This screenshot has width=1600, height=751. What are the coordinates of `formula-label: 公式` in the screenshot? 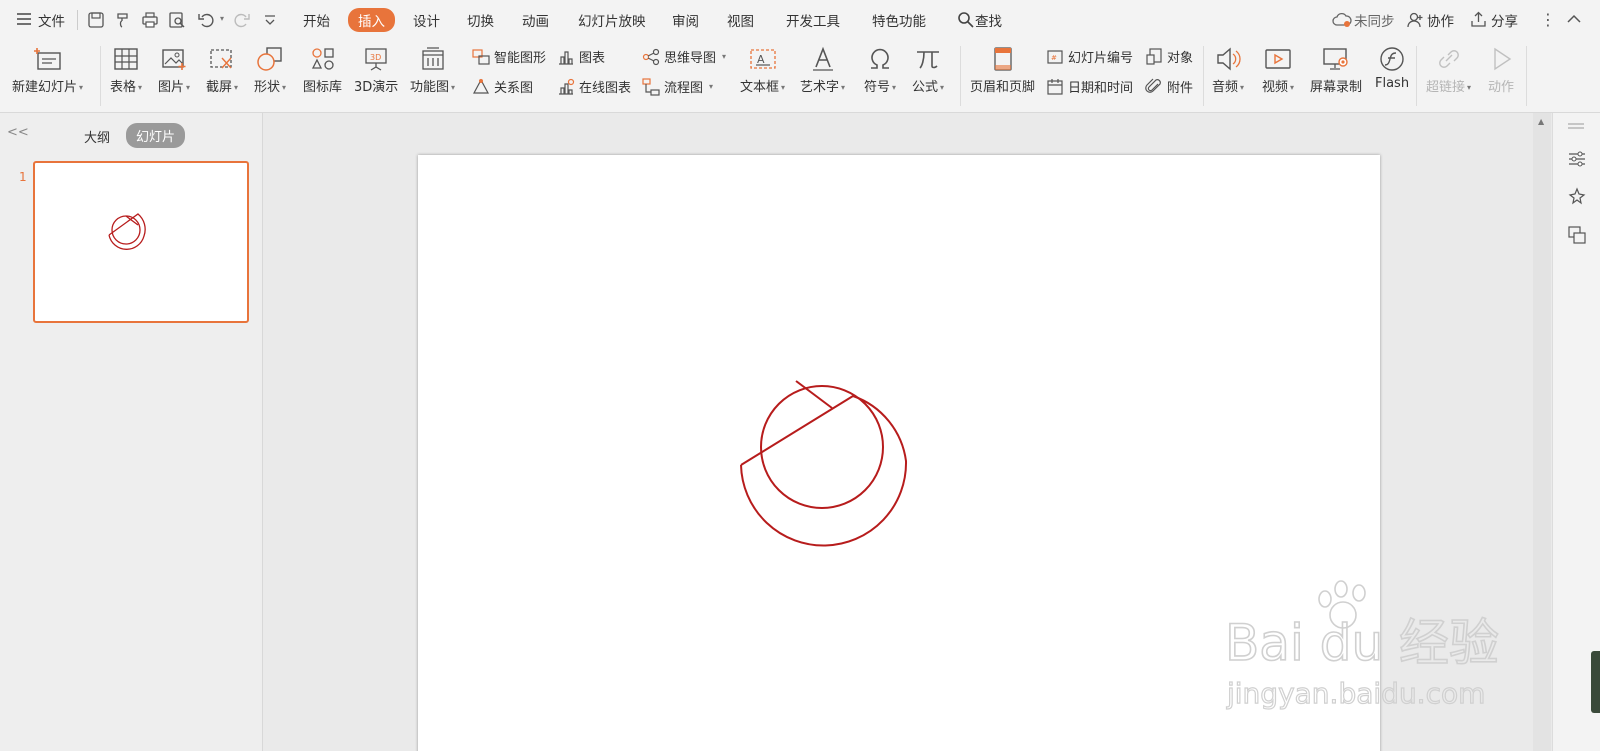 It's located at (925, 87).